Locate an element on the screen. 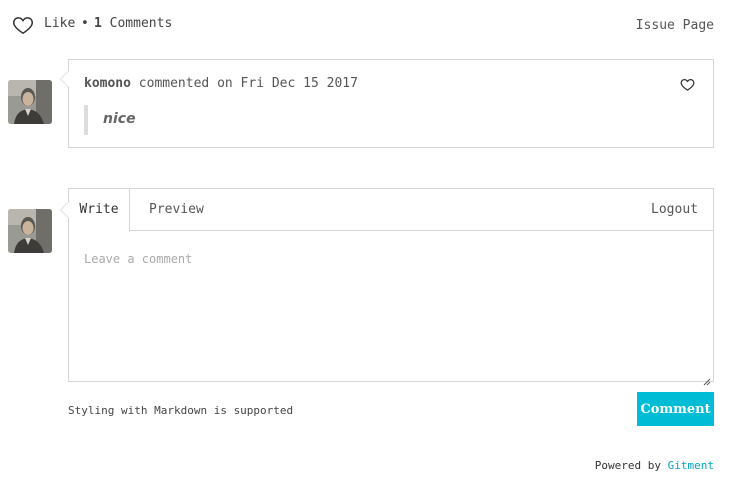  comments-count: 1 Comments is located at coordinates (133, 23).